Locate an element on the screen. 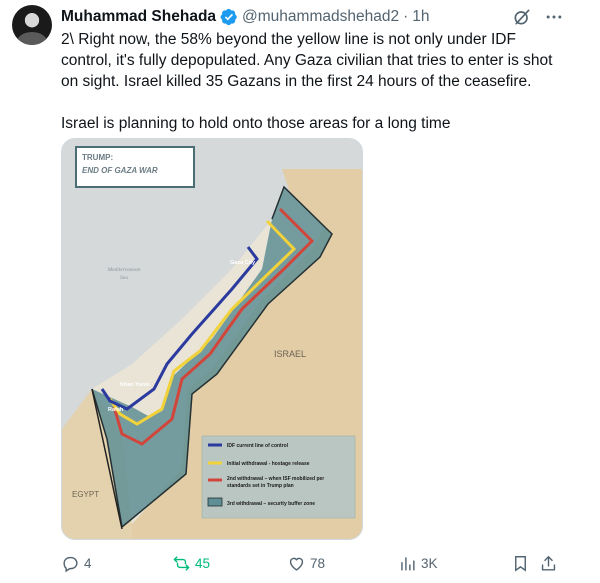 The height and width of the screenshot is (583, 600). sea-label-line2: Sea is located at coordinates (124, 278).